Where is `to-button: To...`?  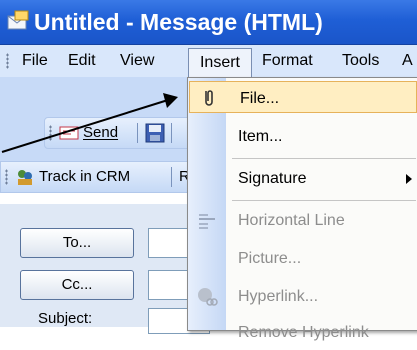
to-button: To... is located at coordinates (77, 243).